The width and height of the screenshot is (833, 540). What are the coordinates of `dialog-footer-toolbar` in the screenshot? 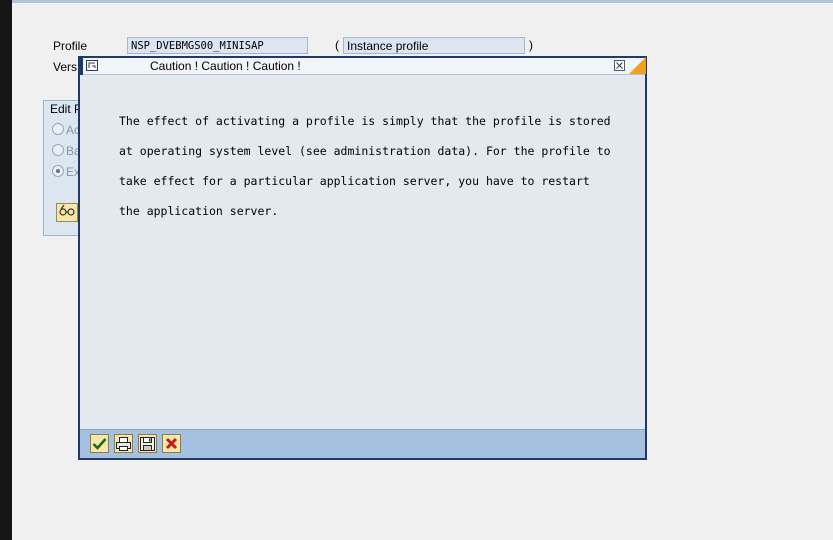 It's located at (362, 443).